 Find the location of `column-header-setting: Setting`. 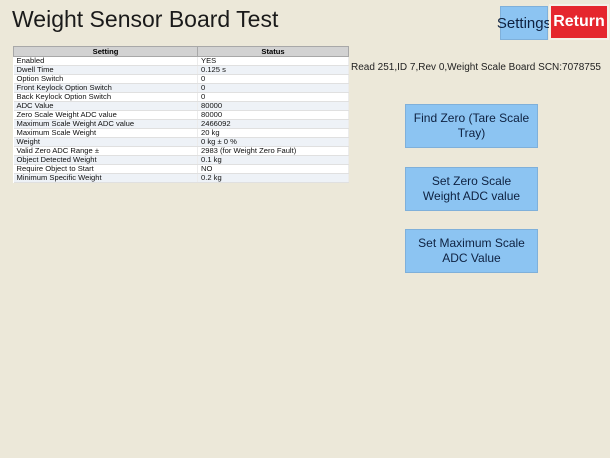

column-header-setting: Setting is located at coordinates (105, 51).